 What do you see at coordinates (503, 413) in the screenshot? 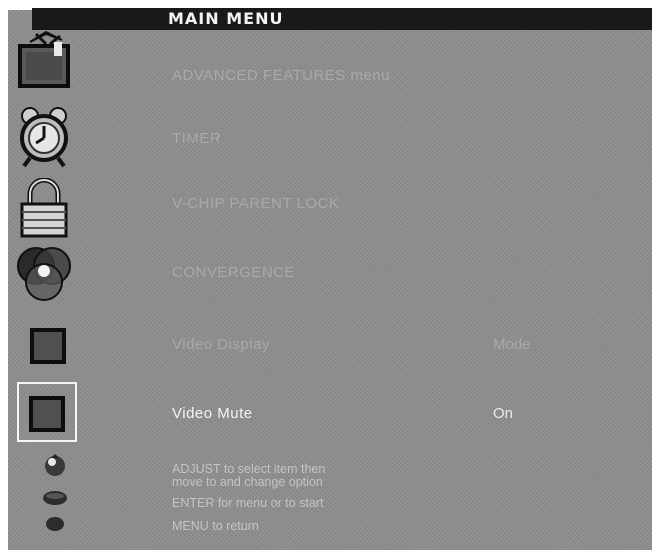
I see `video-mute-value: On` at bounding box center [503, 413].